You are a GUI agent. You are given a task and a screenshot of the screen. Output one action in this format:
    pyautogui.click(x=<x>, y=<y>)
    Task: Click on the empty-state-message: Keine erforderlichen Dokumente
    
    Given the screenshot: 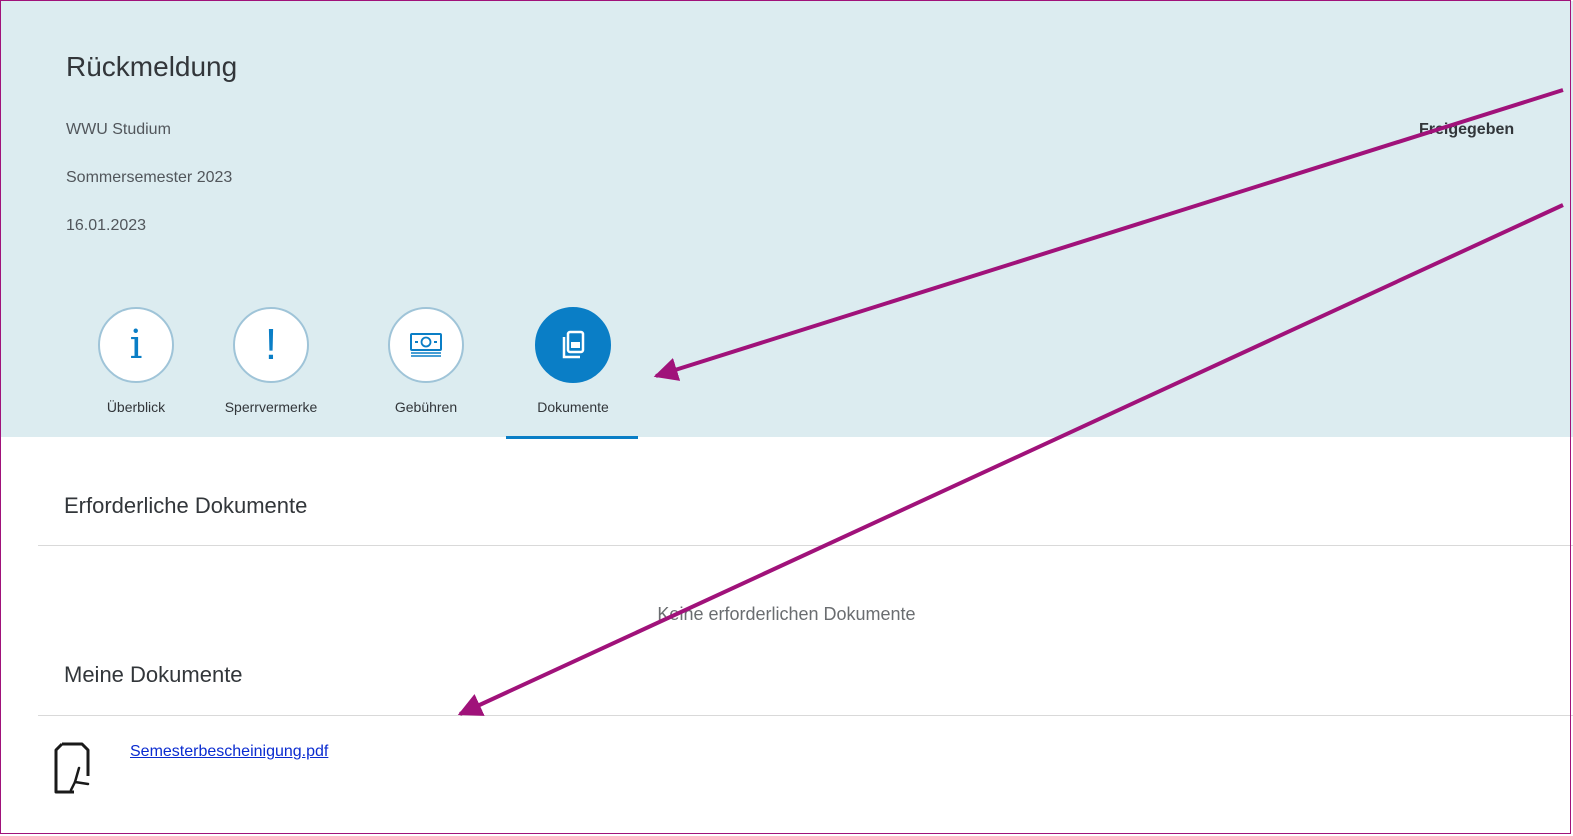 What is the action you would take?
    pyautogui.click(x=786, y=614)
    